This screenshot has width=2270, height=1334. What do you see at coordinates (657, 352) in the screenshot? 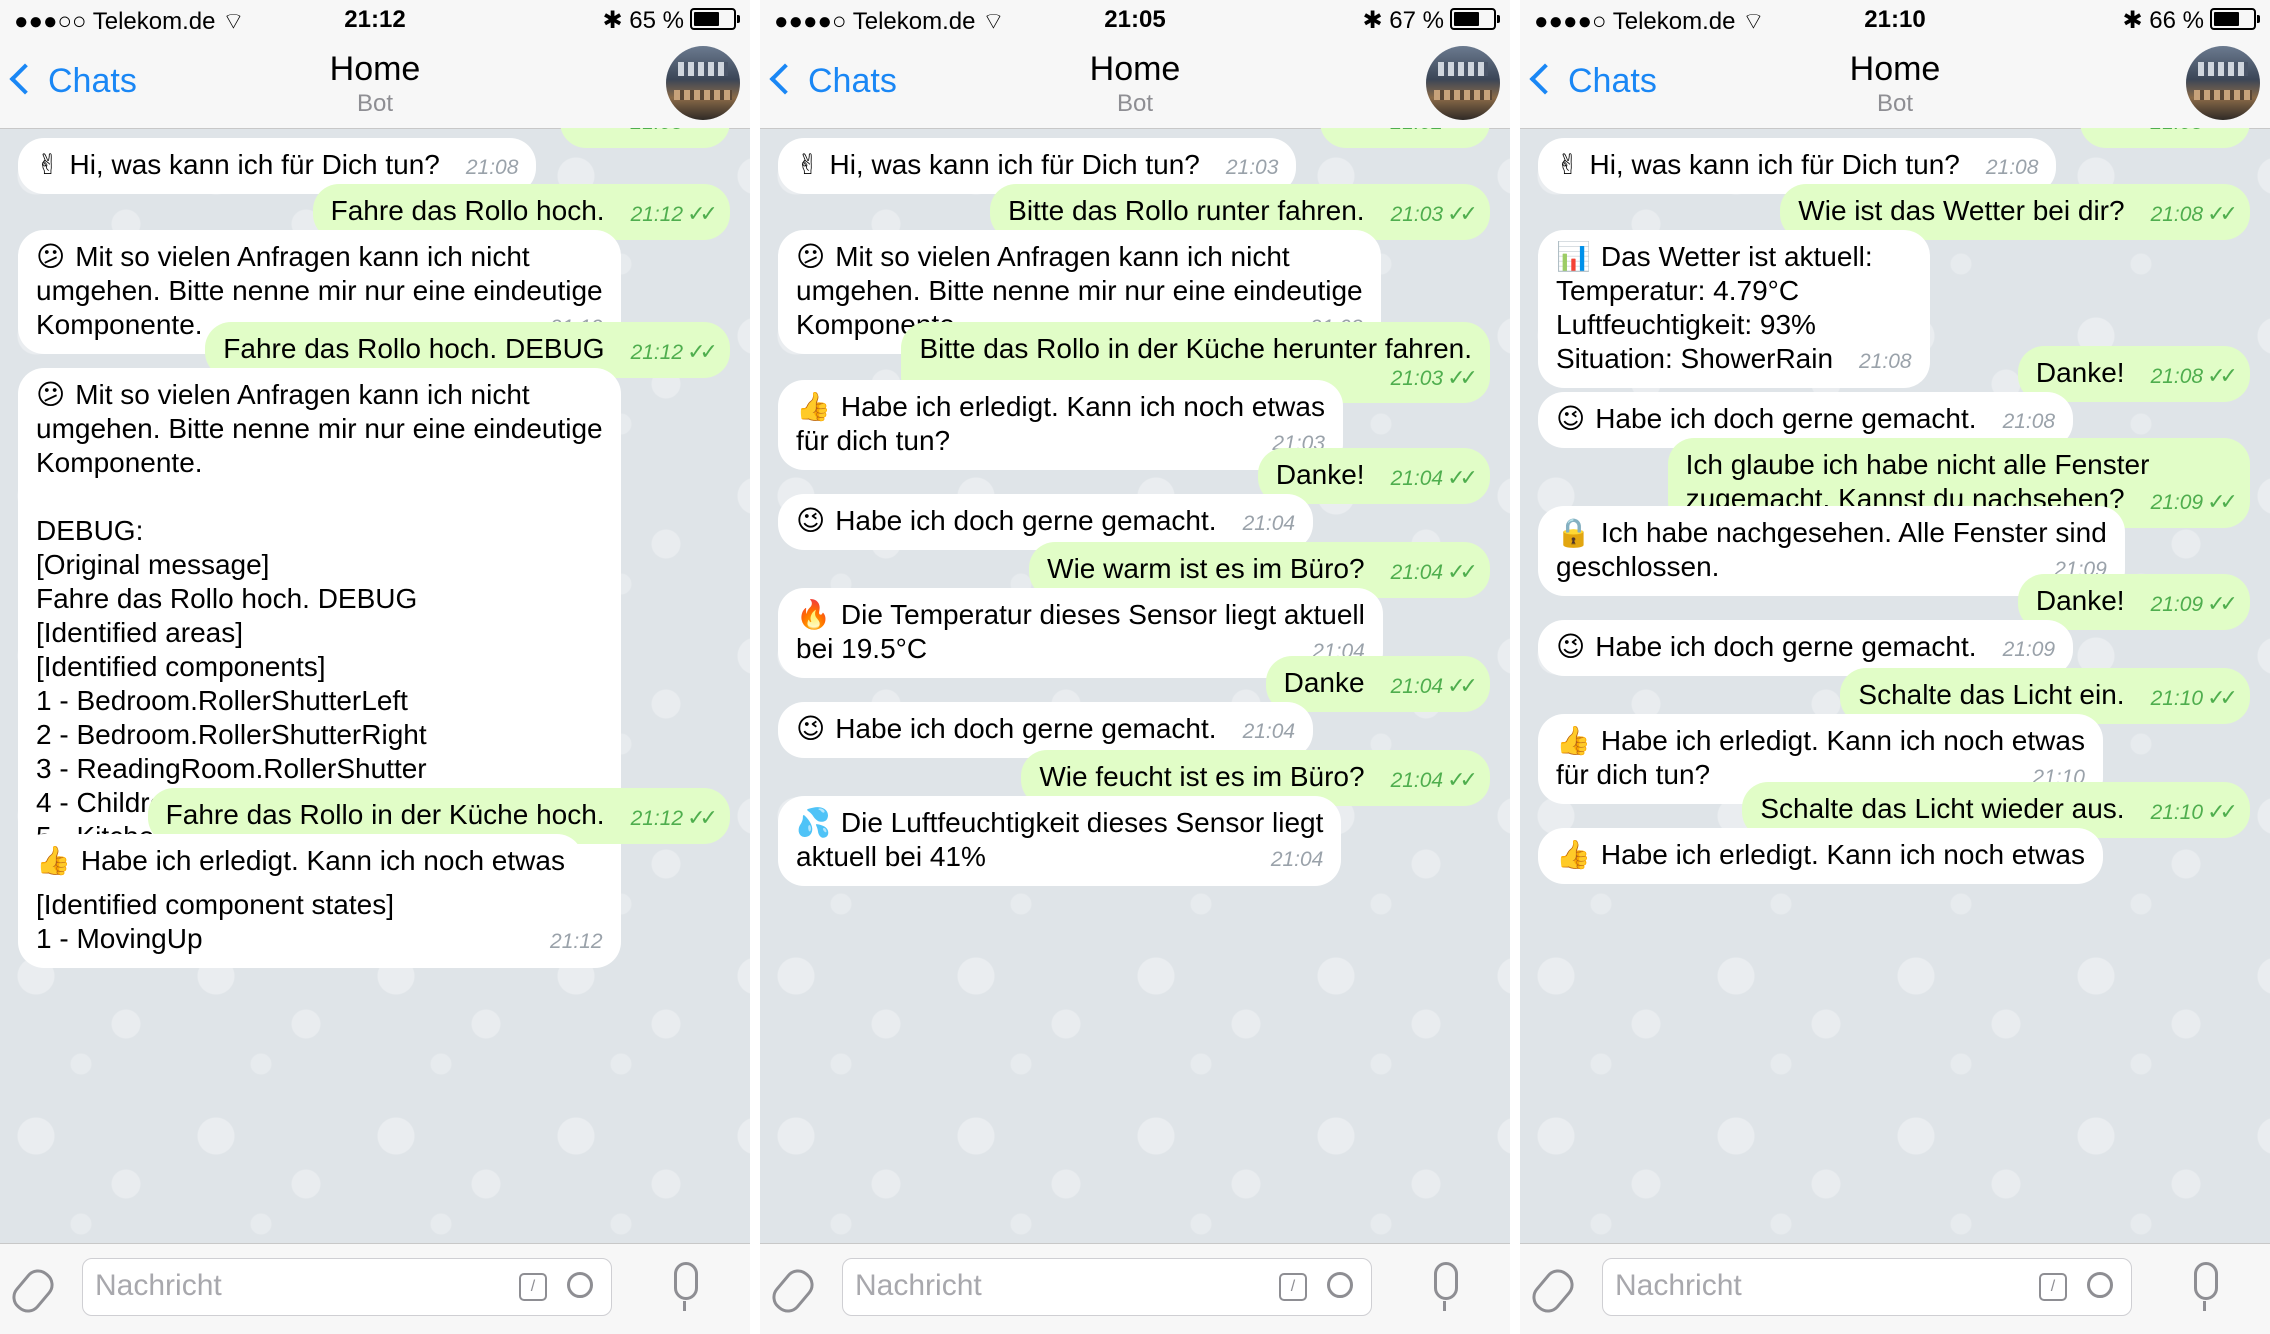
I see `timestamp-text: 21:12` at bounding box center [657, 352].